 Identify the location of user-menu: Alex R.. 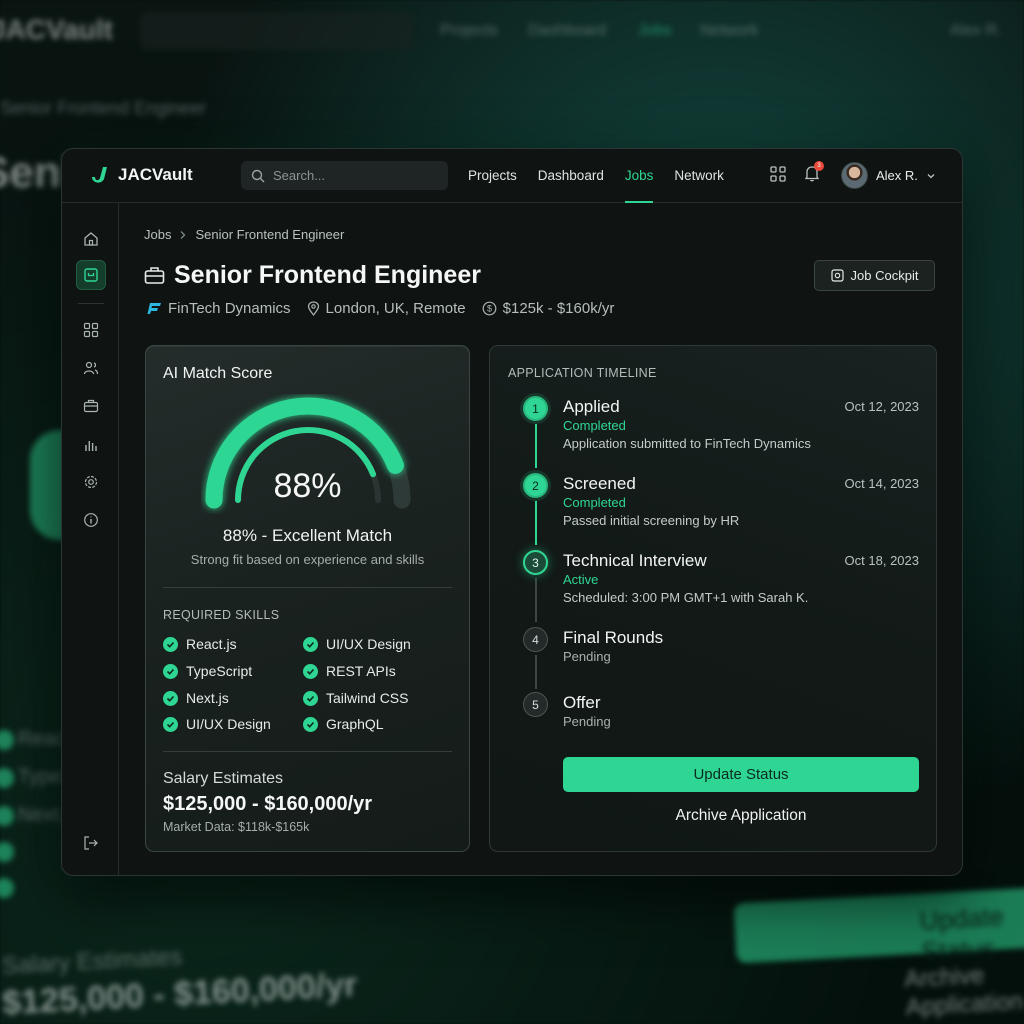
(888, 175).